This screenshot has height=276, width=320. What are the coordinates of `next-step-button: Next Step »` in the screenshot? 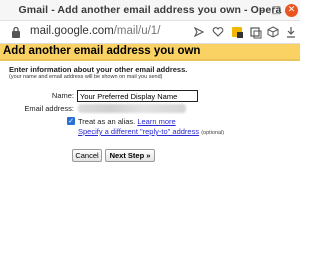 It's located at (130, 155).